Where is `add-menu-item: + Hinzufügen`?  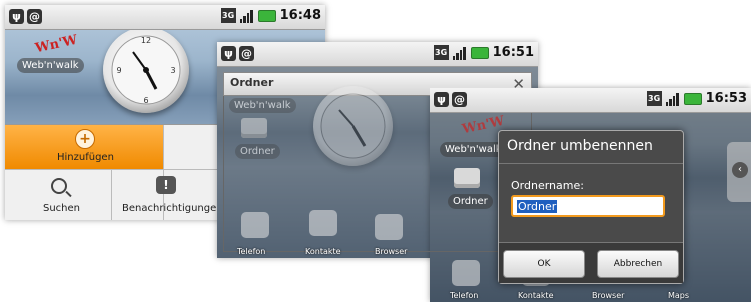 add-menu-item: + Hinzufügen is located at coordinates (84, 147).